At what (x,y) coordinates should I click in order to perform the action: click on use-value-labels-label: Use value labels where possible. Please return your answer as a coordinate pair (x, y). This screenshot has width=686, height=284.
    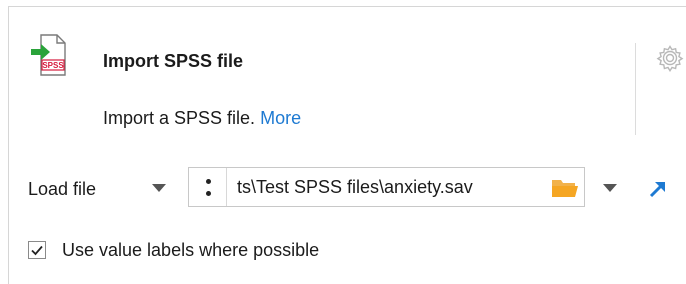
    Looking at the image, I should click on (191, 250).